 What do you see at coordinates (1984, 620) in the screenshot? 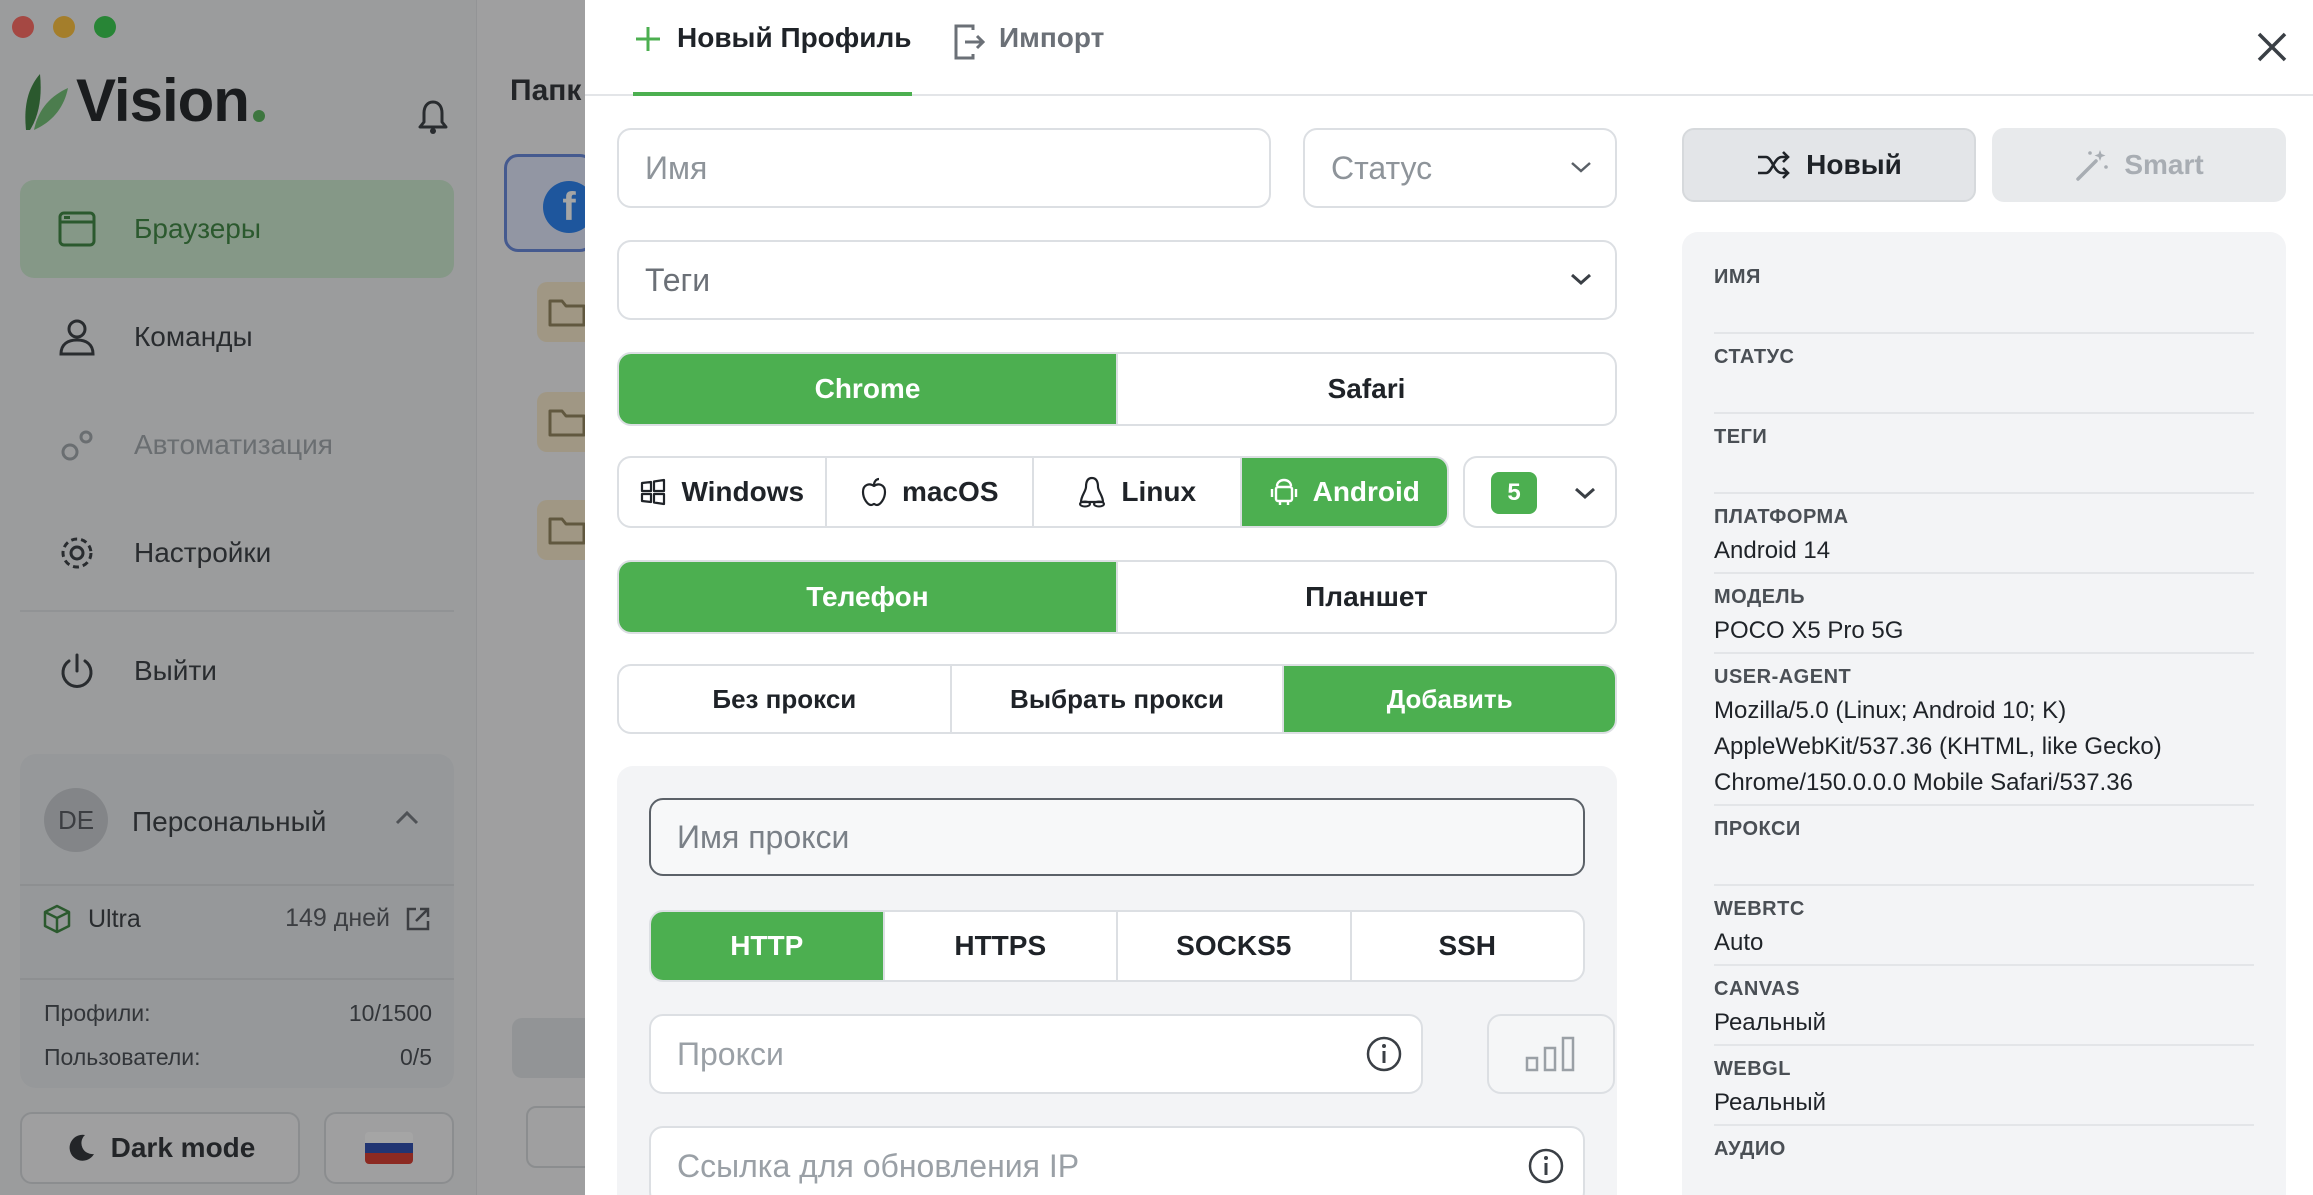
I see `summary-row-model: МОДЕЛЬ POCO X5 Pro 5G` at bounding box center [1984, 620].